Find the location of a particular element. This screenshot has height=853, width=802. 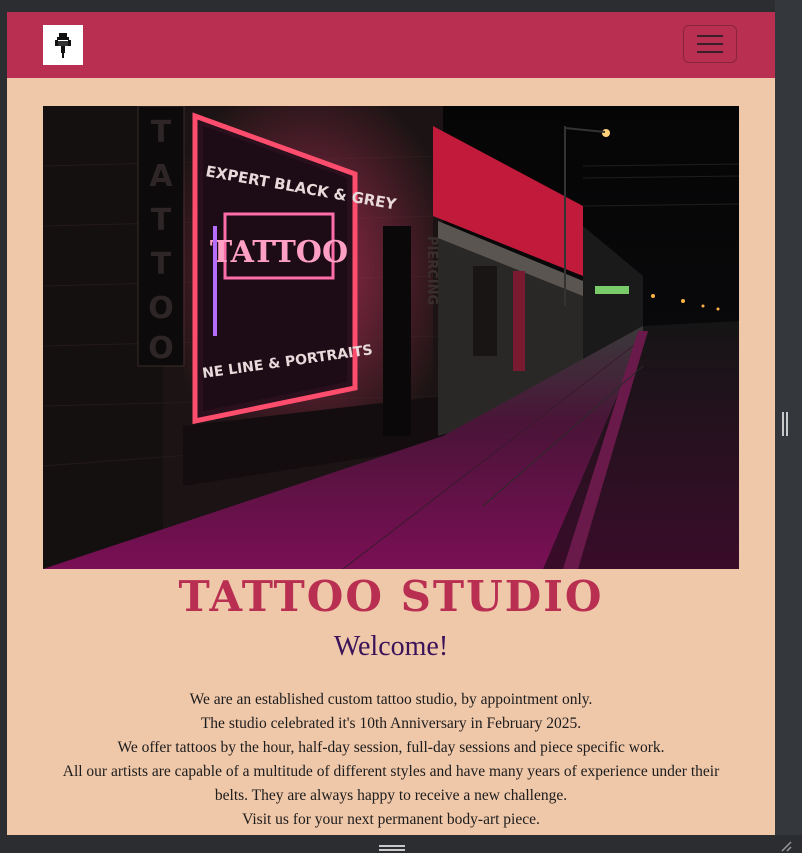

right-gutter is located at coordinates (788, 426).